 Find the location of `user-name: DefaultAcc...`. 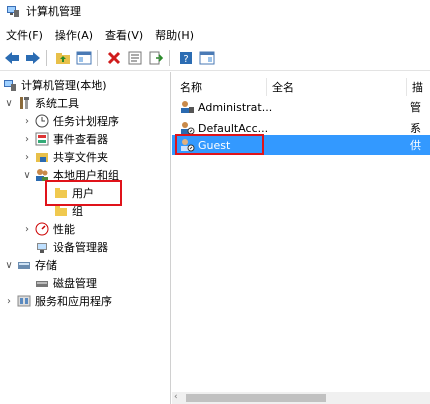

user-name: DefaultAcc... is located at coordinates (233, 128).